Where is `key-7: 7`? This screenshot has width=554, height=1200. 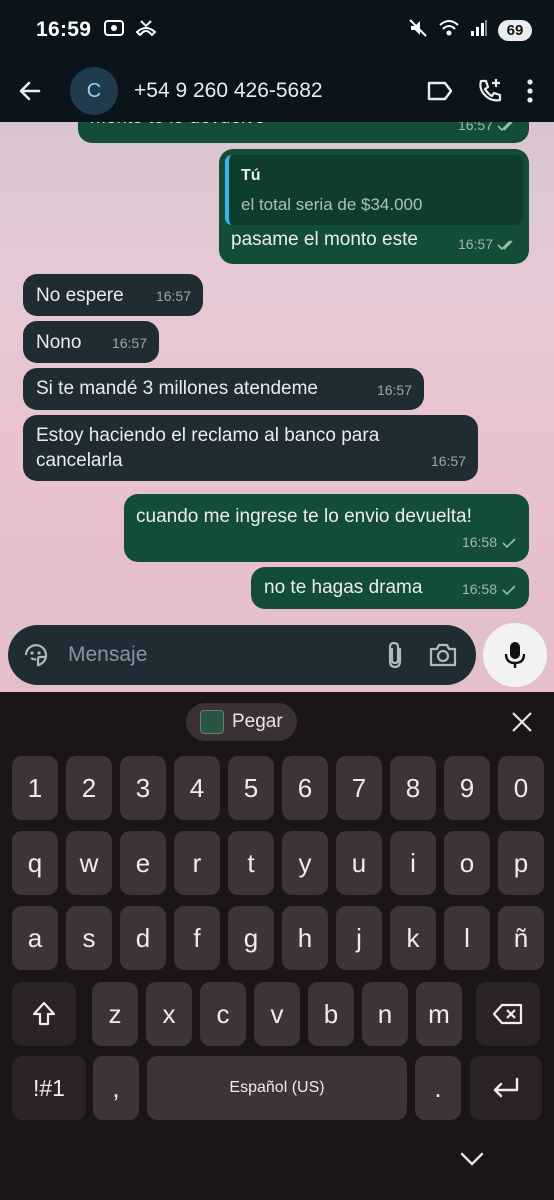 key-7: 7 is located at coordinates (359, 788).